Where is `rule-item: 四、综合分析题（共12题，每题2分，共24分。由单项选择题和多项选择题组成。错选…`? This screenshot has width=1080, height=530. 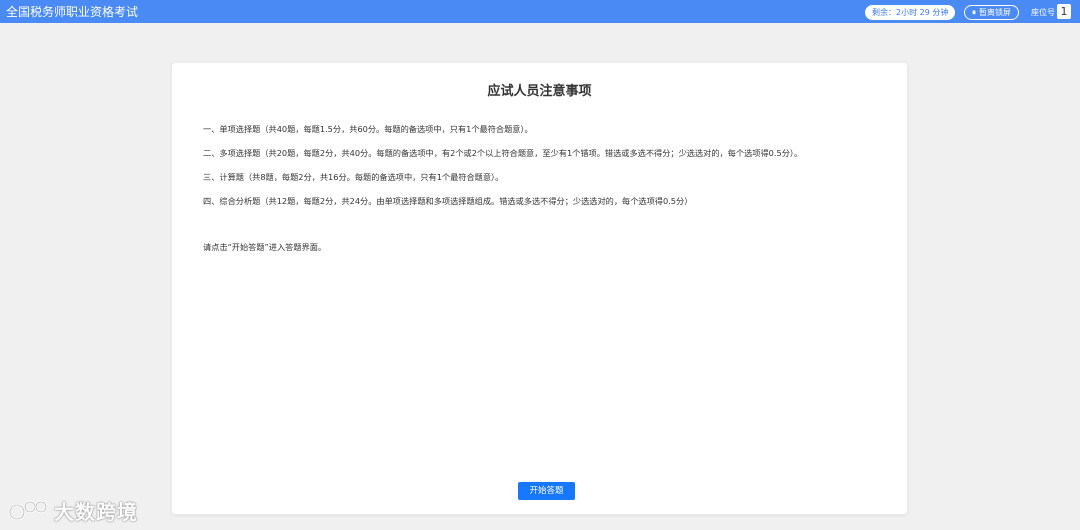 rule-item: 四、综合分析题（共12题，每题2分，共24分。由单项选择题和多项选择题组成。错选… is located at coordinates (448, 201).